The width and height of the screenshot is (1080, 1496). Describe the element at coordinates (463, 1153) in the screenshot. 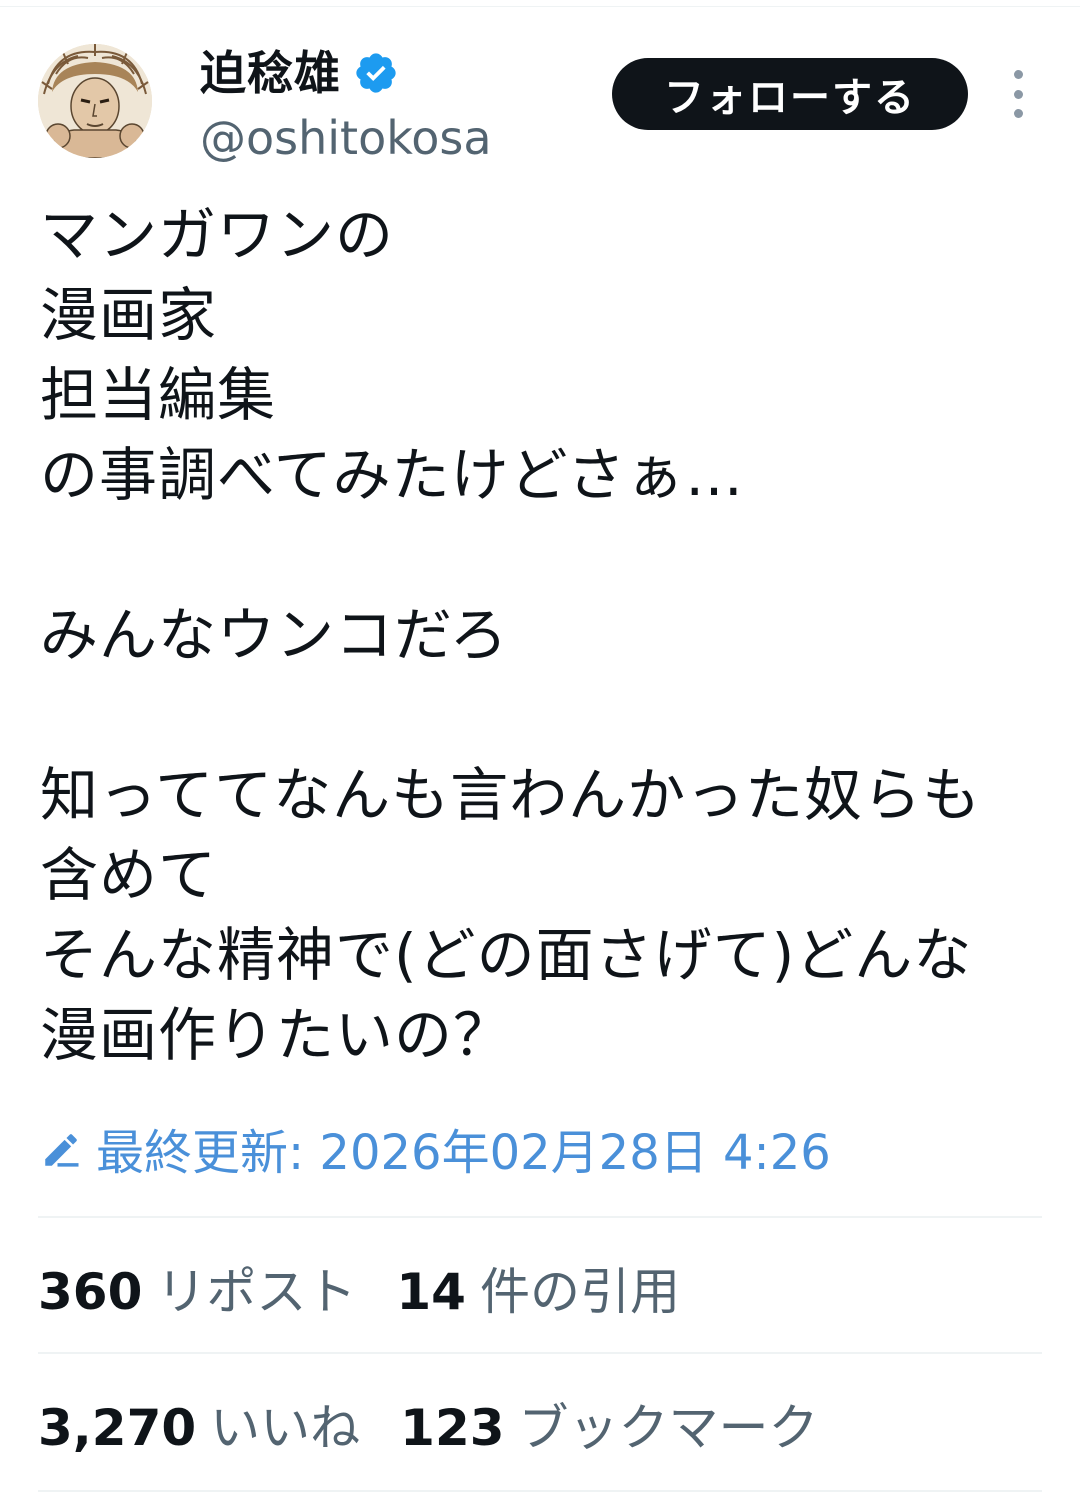

I see `last-edited-text: 最終更新: 2026年02月28日 4:26` at that location.